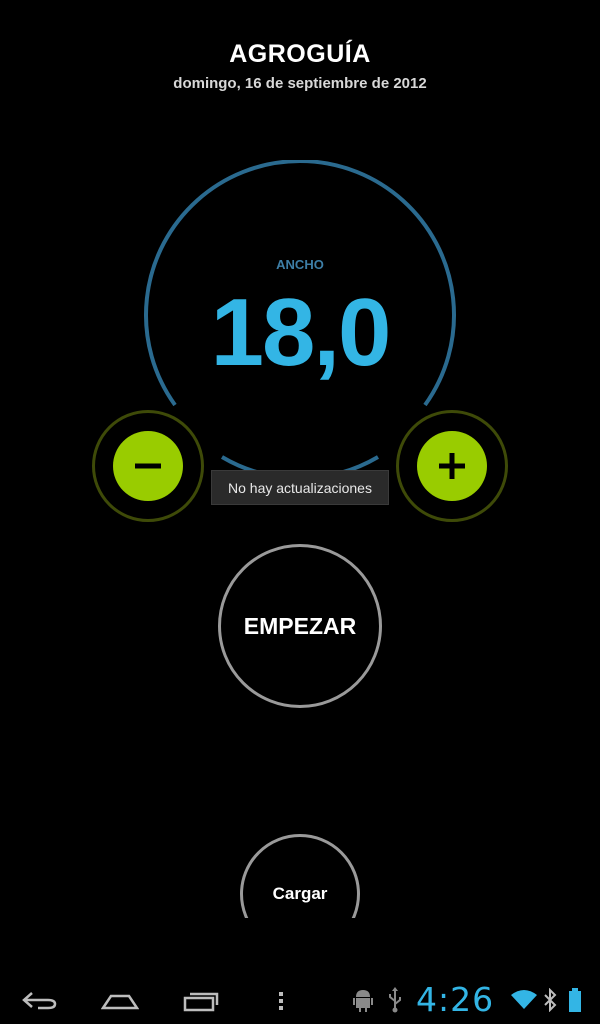  I want to click on decrement-button, so click(148, 466).